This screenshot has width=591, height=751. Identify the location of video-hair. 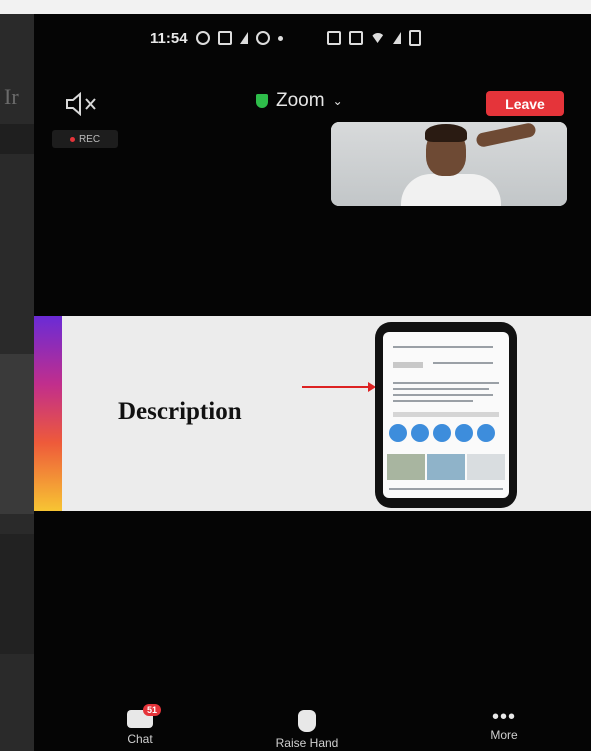
(446, 133).